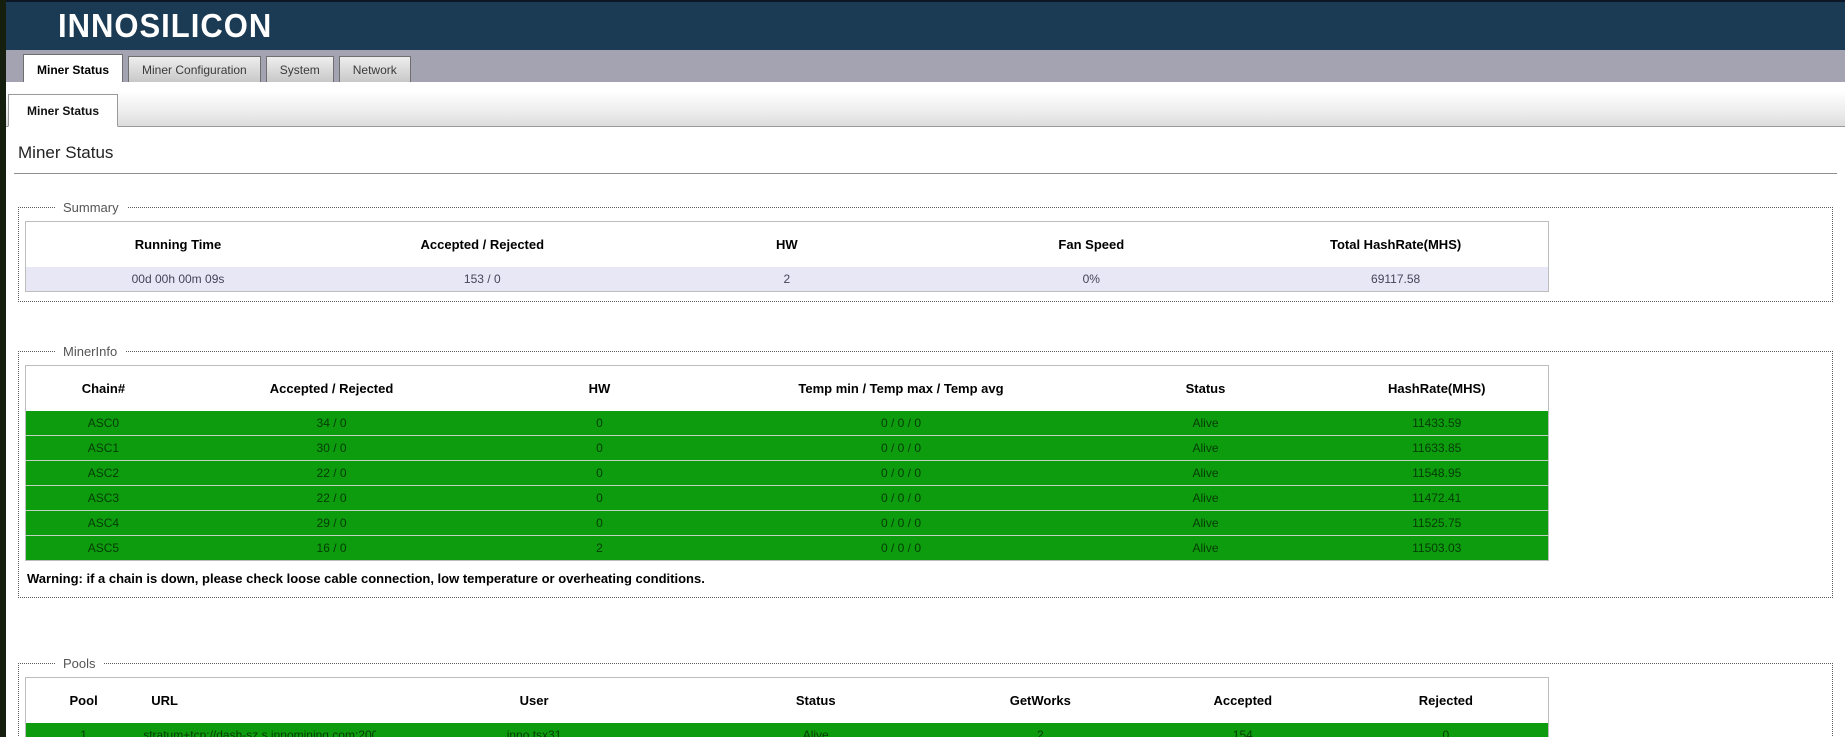 This screenshot has height=737, width=1845. I want to click on row-asc0: ASC0 34 / 000 / 0 / 0 Alive 11433.59, so click(787, 423).